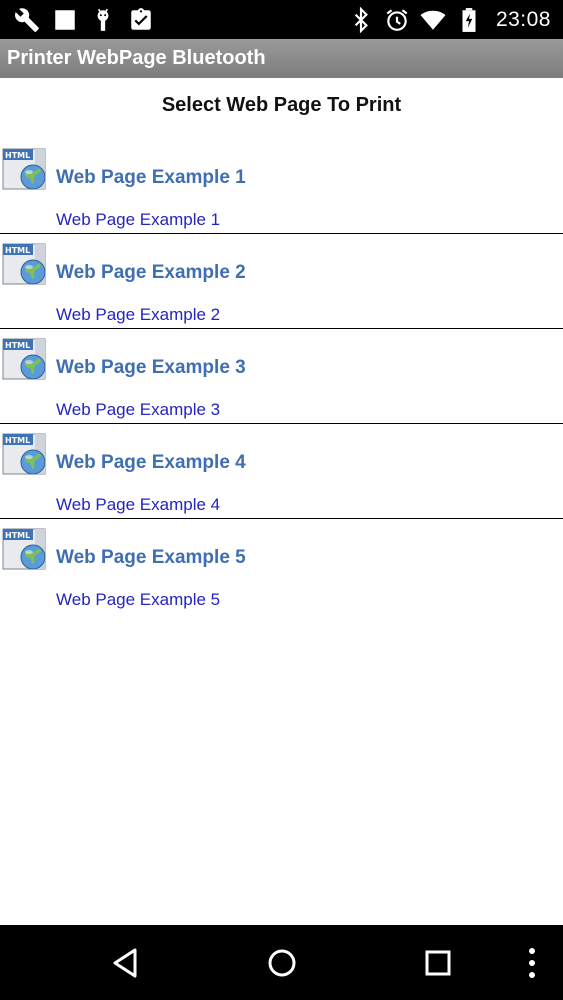 This screenshot has height=1000, width=563. I want to click on item-subtitle: Web Page Example 5, so click(138, 599).